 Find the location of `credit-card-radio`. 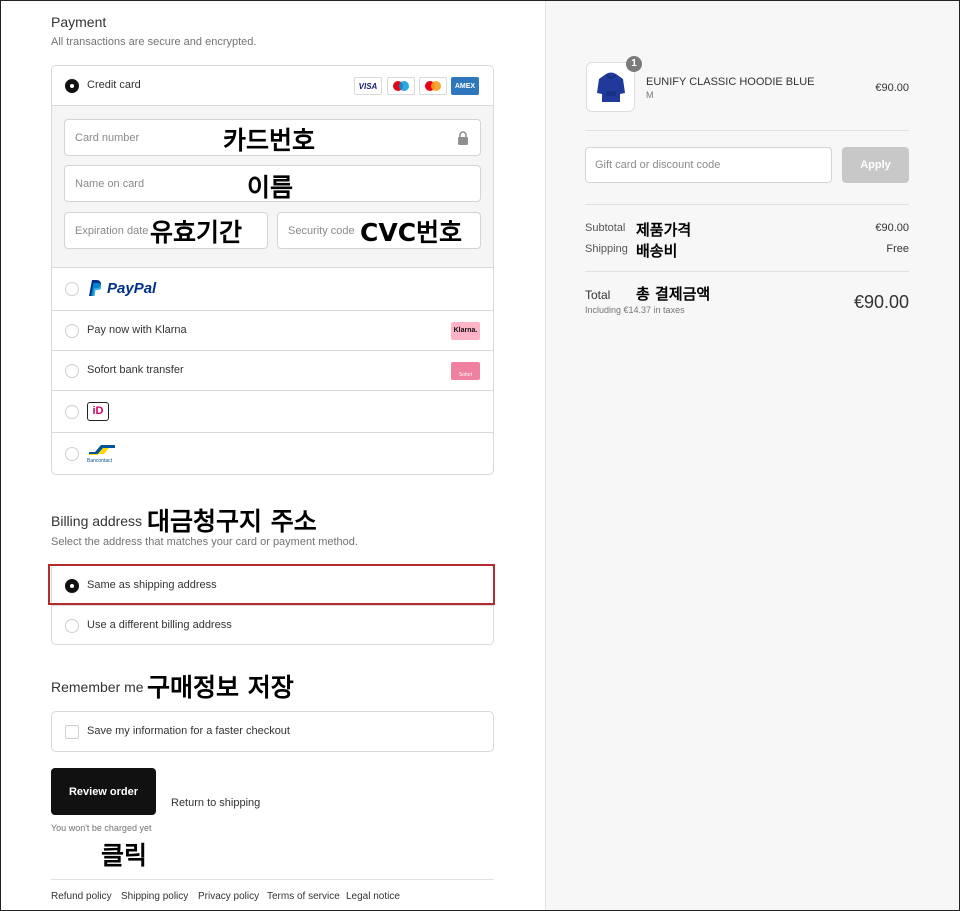

credit-card-radio is located at coordinates (72, 86).